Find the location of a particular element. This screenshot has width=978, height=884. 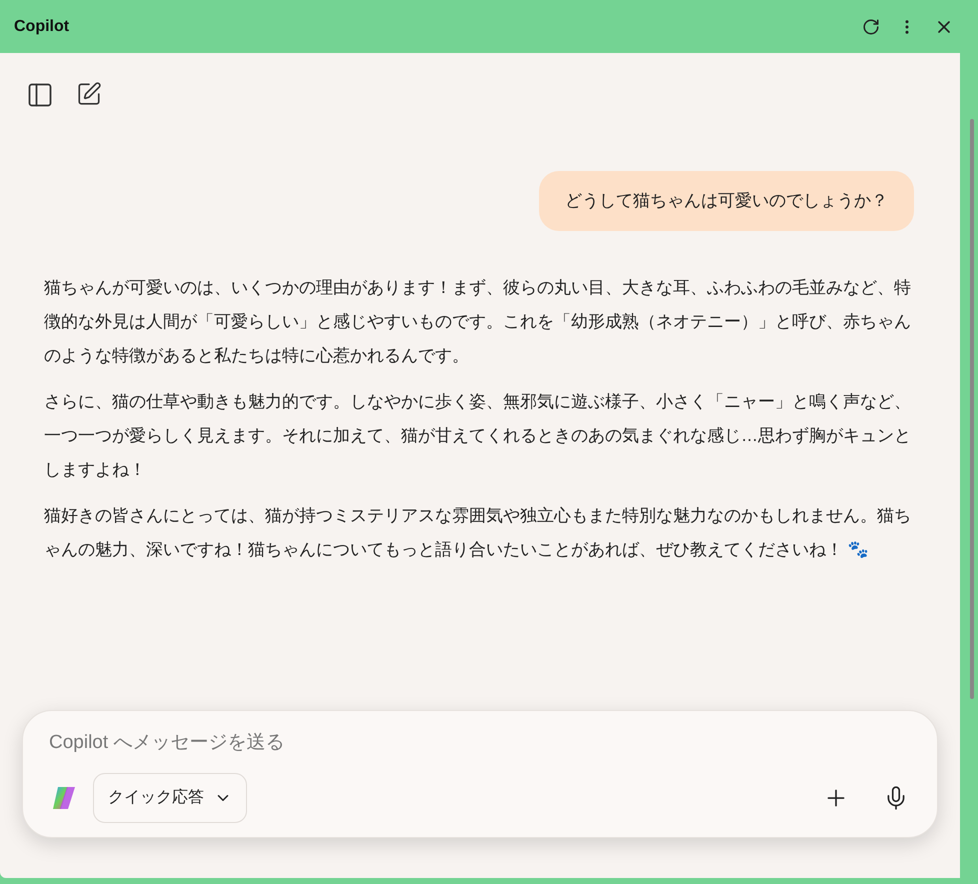

reply-paragraph: 猫好きの皆さんにとっては、猫が持つミステリアスな雰囲気や独立心もまた特別な魅力なのかもしれません。猫ちゃんの魅力、深いですね！猫ちゃんについてもっと語り合いたいことがあれば、ぜひ教えてくださいね！ 🐾 is located at coordinates (478, 532).